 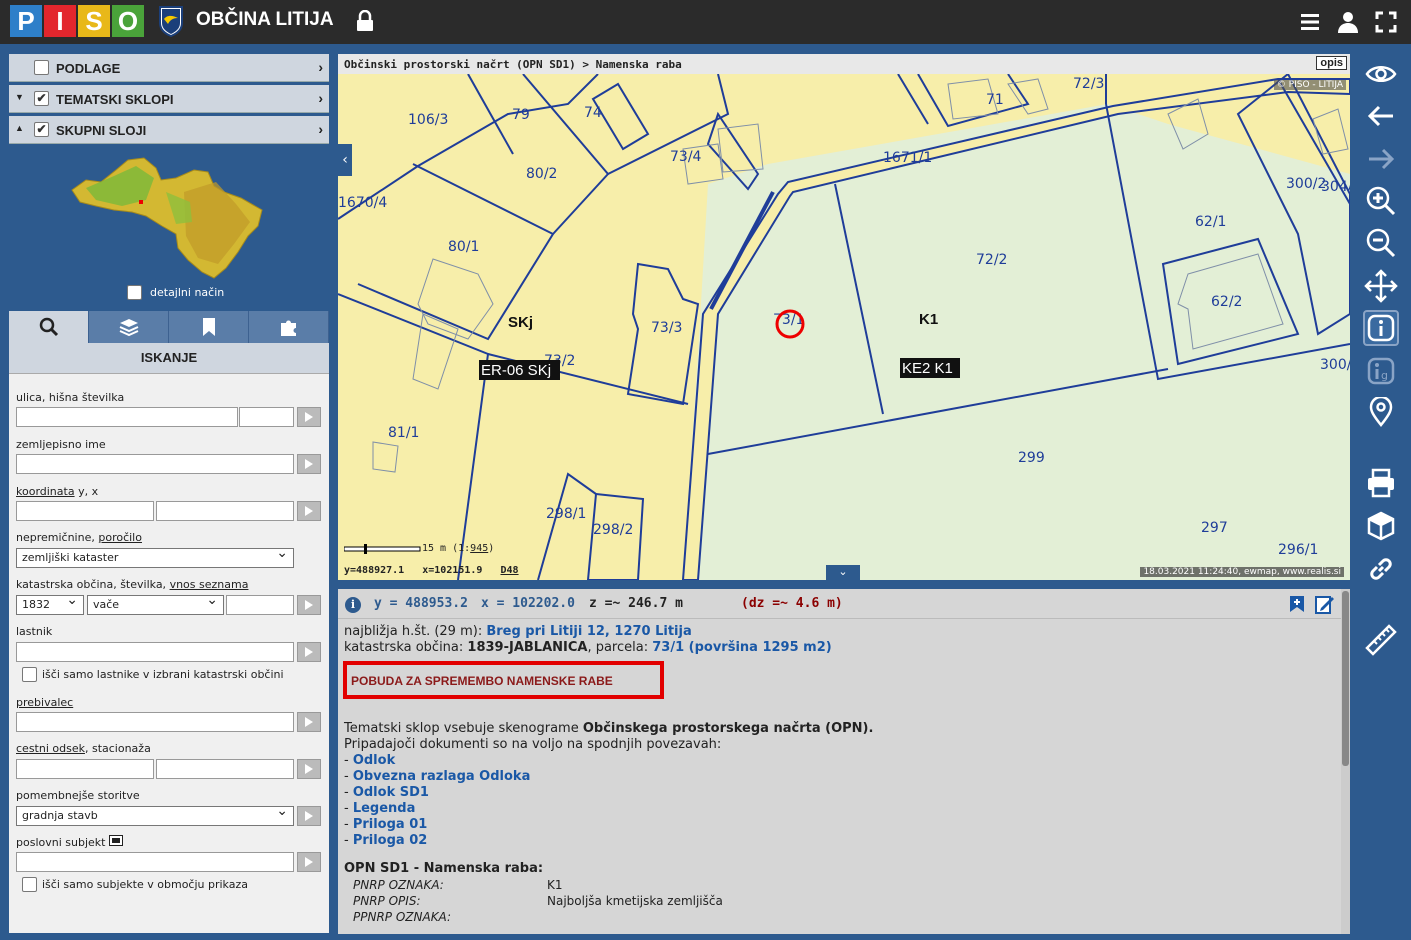 I want to click on resident-search-button, so click(x=309, y=722).